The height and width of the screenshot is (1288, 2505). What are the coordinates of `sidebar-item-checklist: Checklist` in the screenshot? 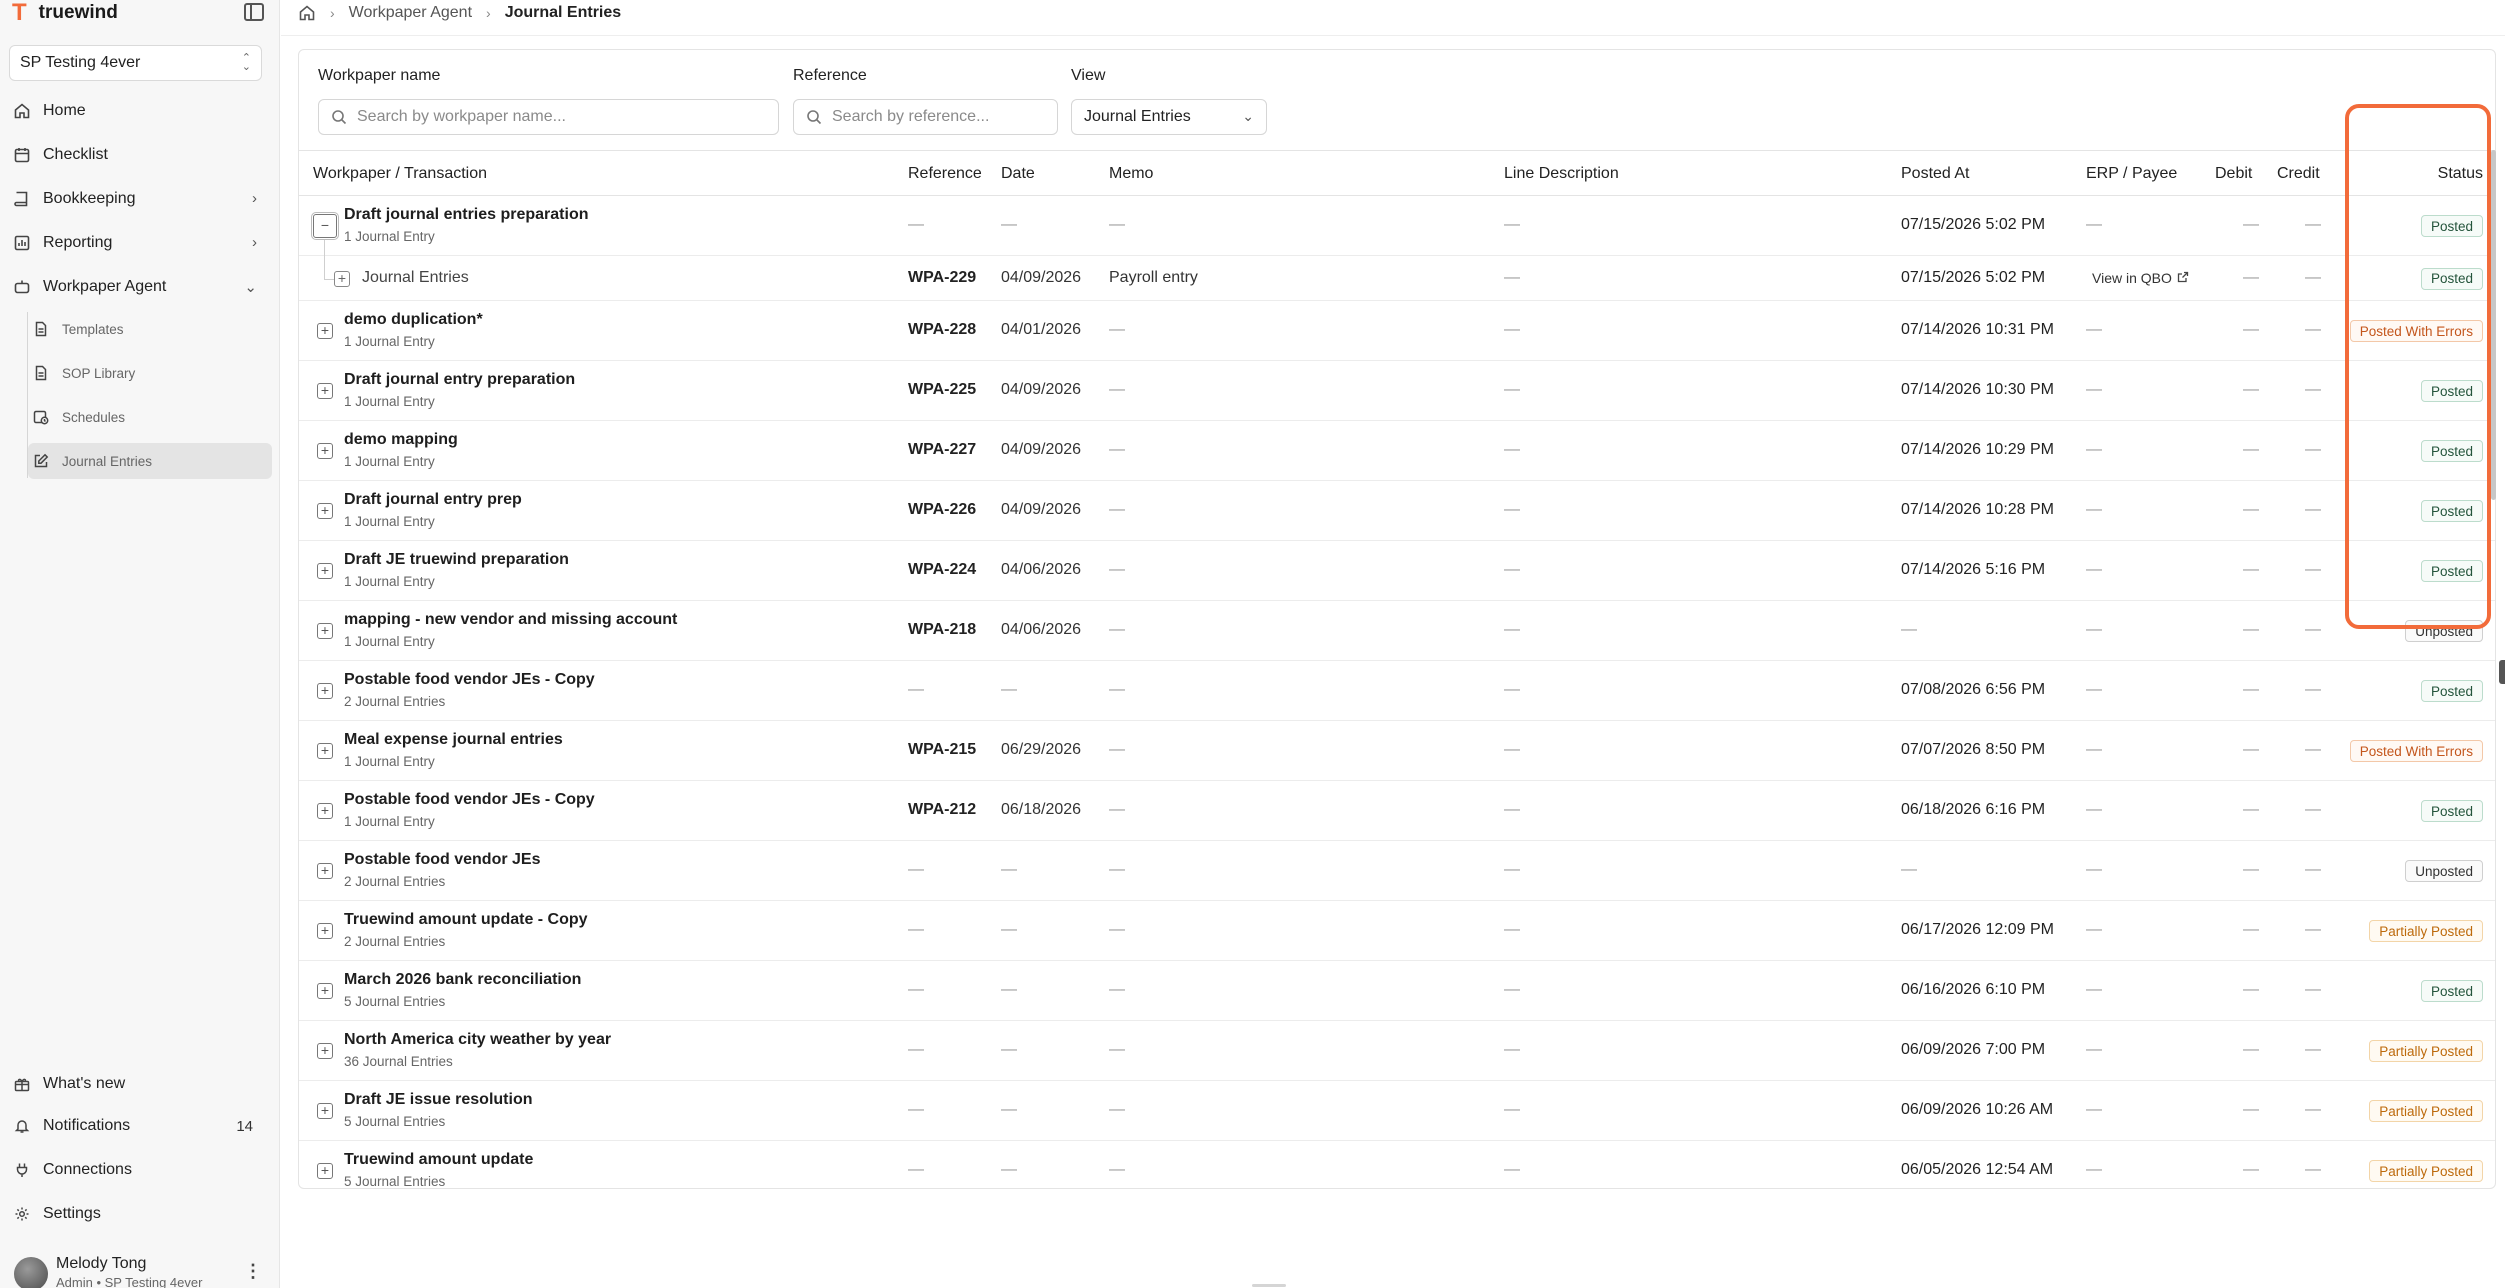 It's located at (140, 155).